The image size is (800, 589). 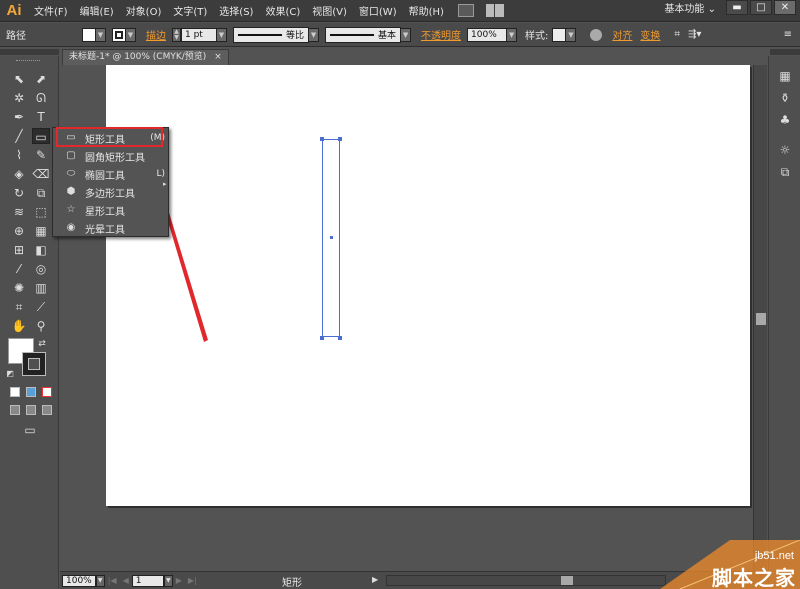 I want to click on blob-brush-tool-icon: ◈, so click(x=19, y=174).